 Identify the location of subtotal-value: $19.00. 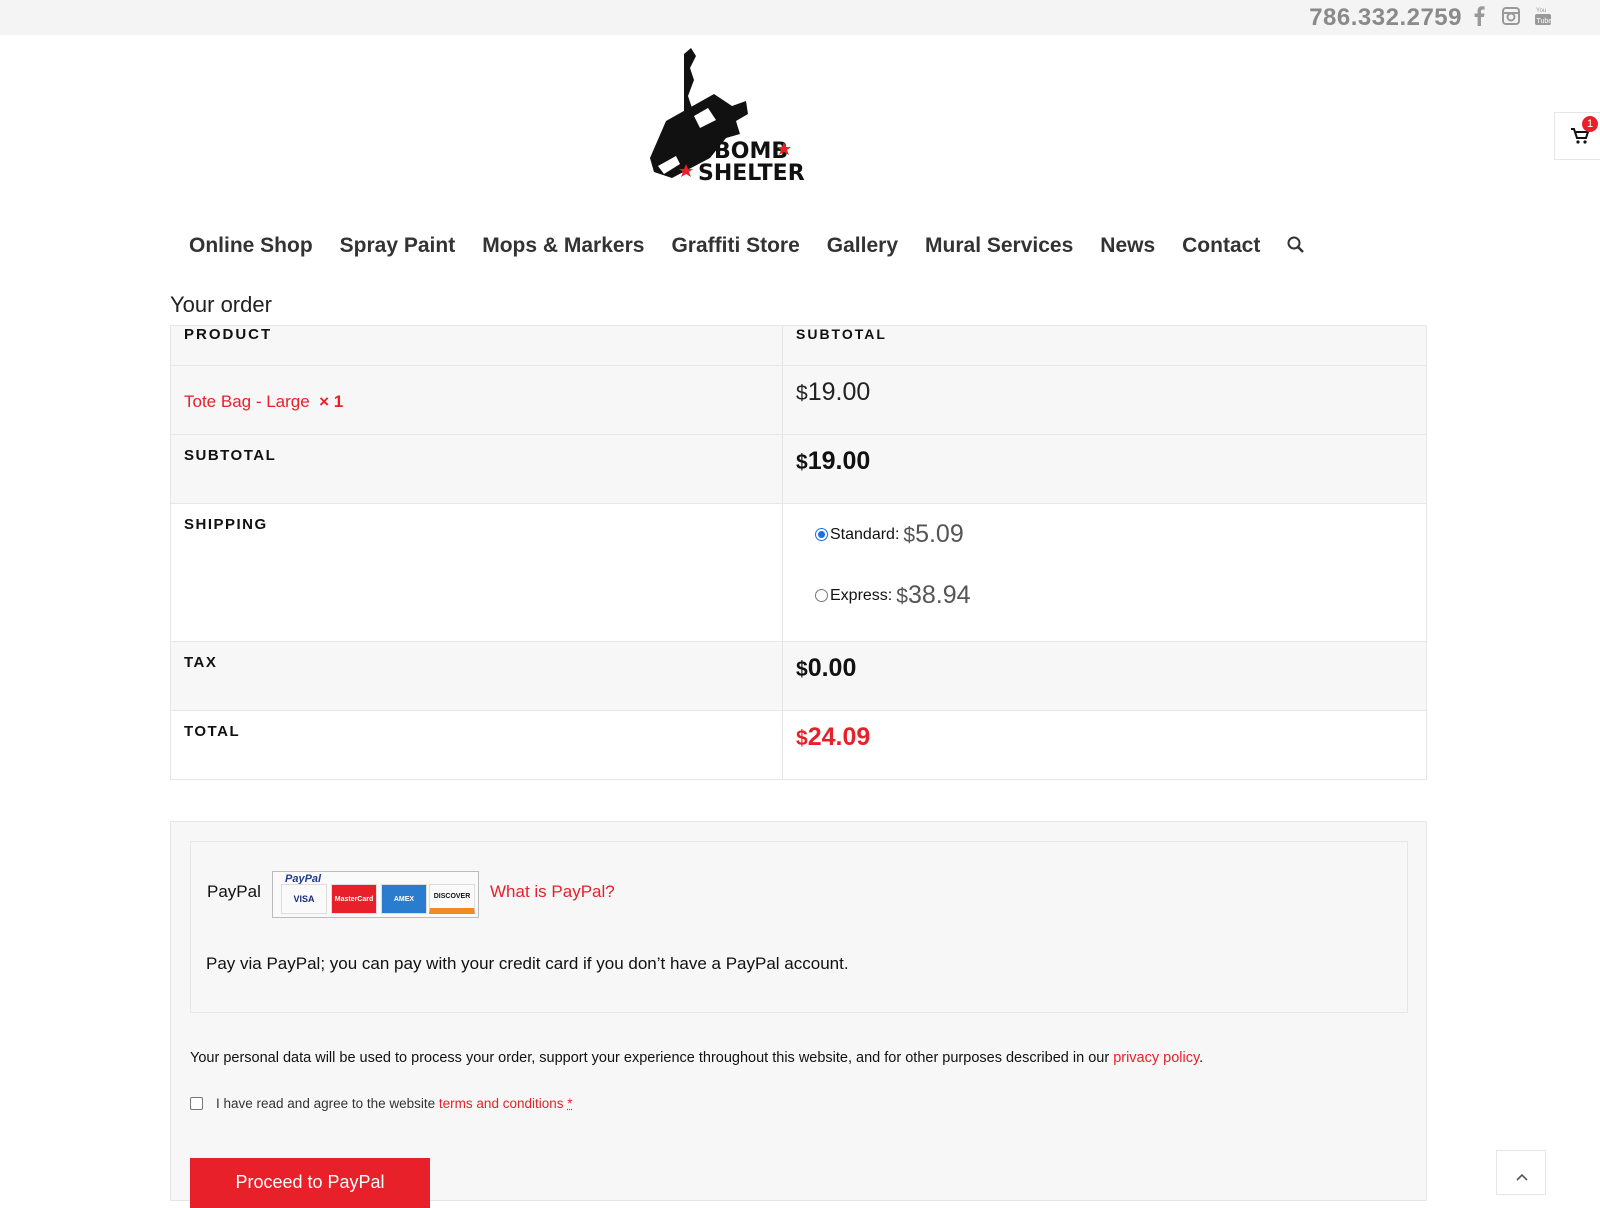
(1105, 469).